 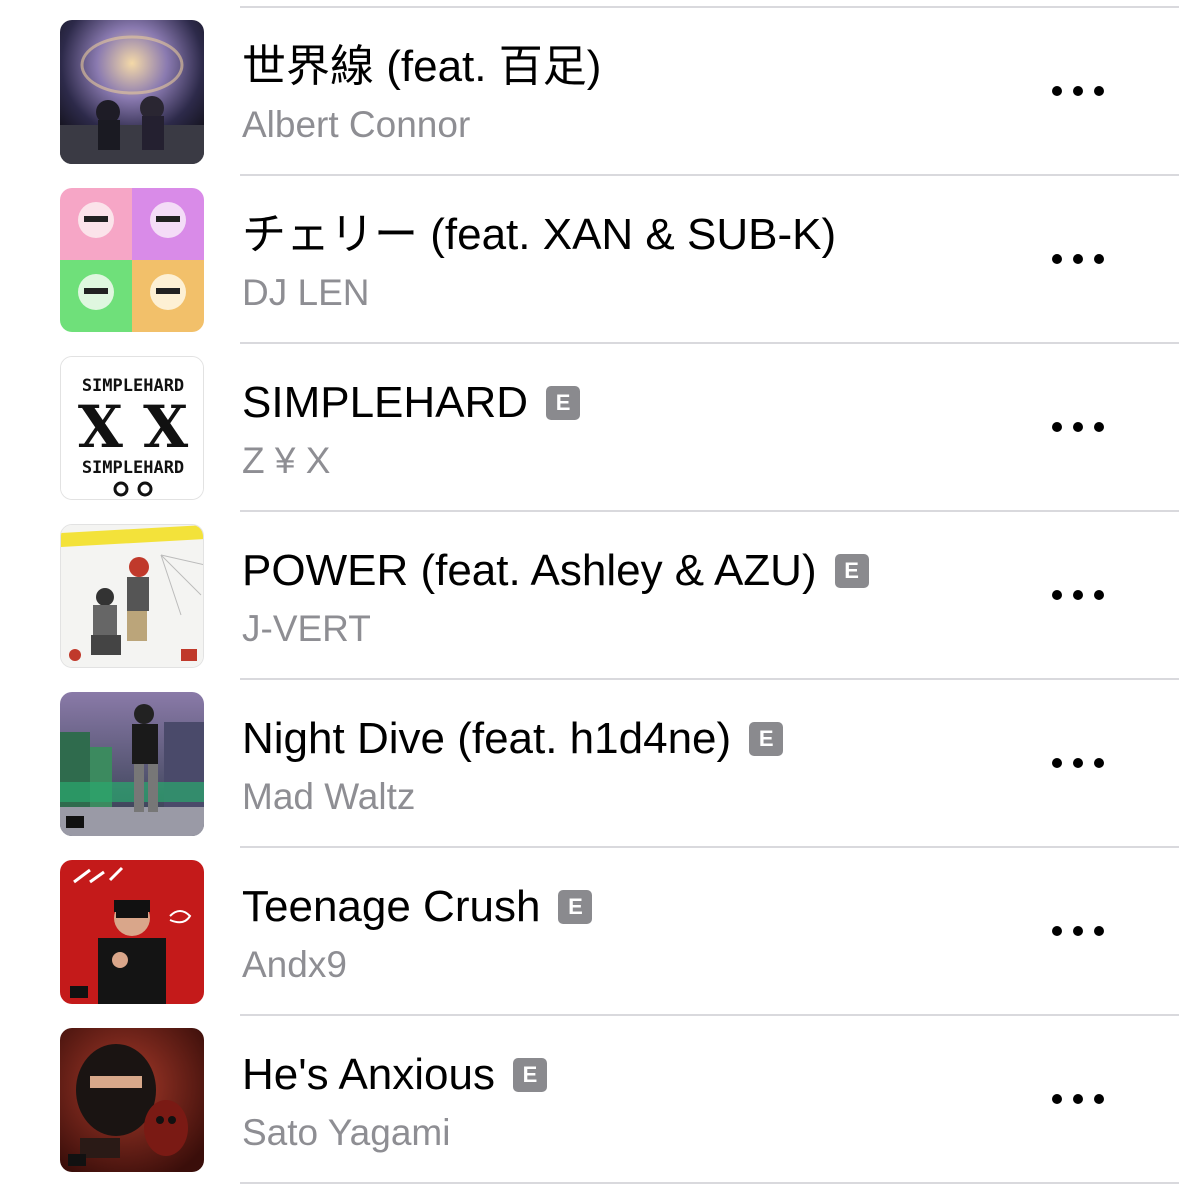 What do you see at coordinates (329, 796) in the screenshot?
I see `song-artist: Mad Waltz` at bounding box center [329, 796].